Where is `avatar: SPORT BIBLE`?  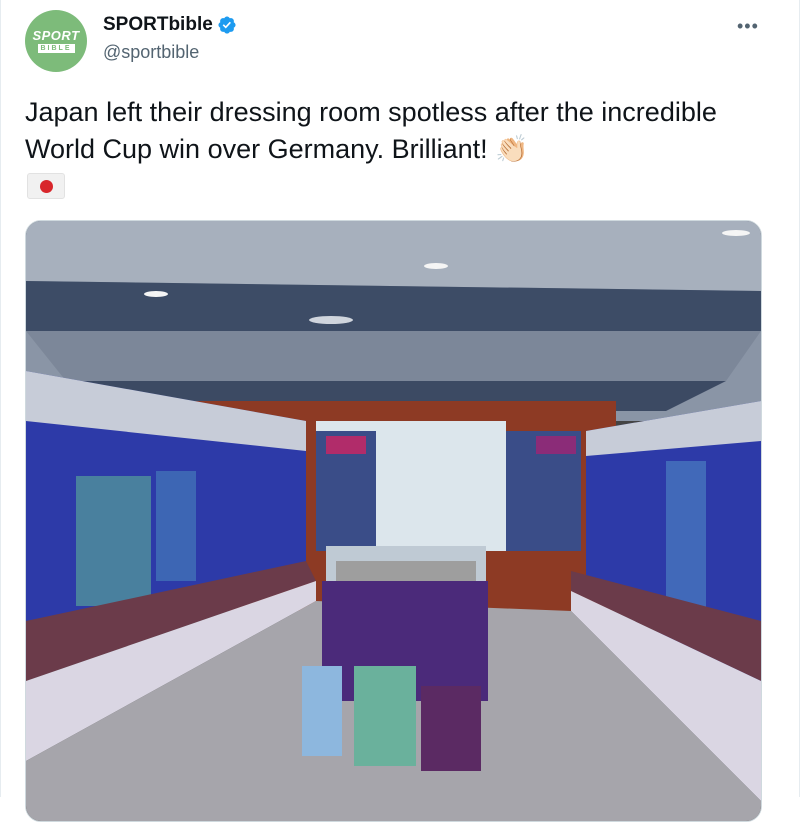 avatar: SPORT BIBLE is located at coordinates (56, 41).